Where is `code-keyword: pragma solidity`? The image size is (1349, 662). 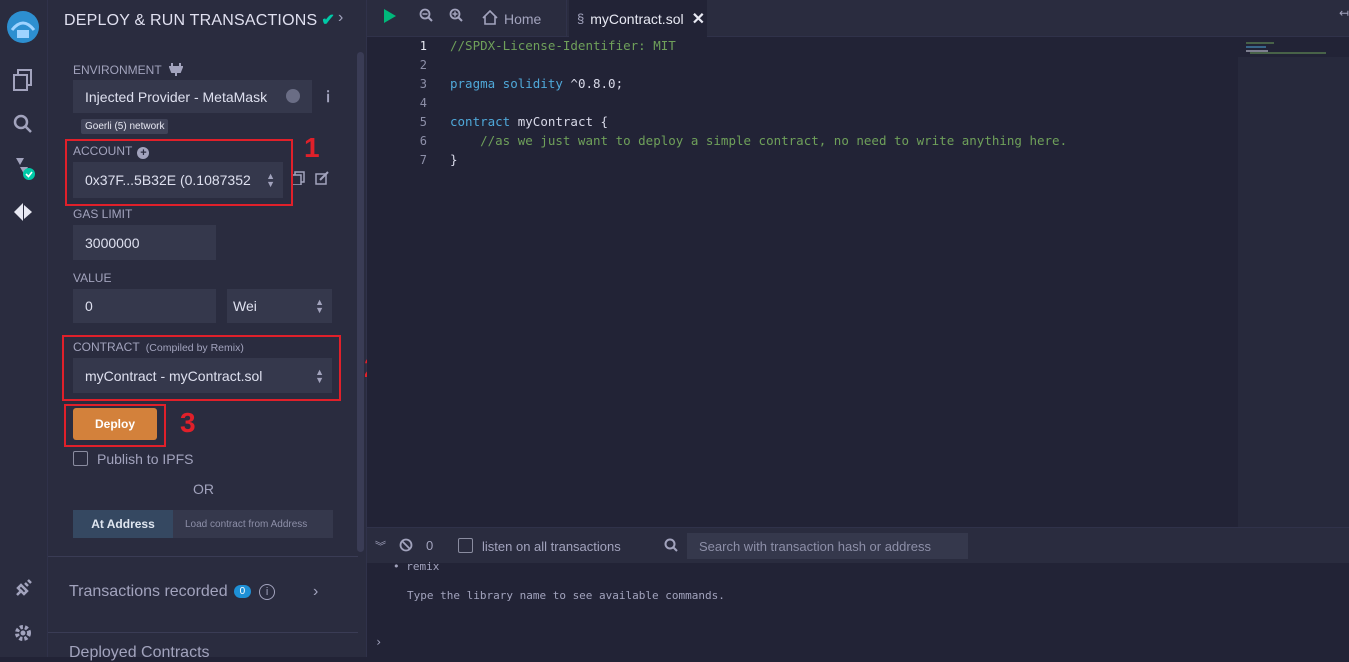 code-keyword: pragma solidity is located at coordinates (506, 83).